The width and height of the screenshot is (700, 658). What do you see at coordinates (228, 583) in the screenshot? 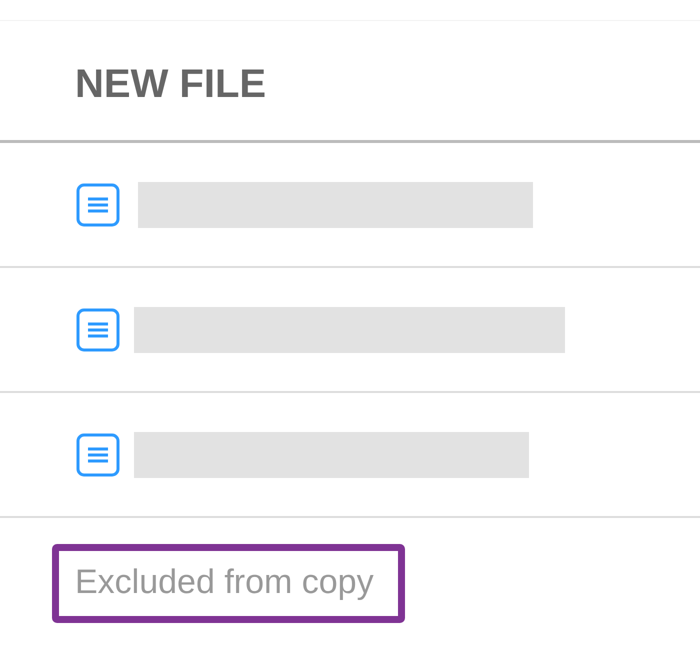
I see `excluded-note: Excluded from copy` at bounding box center [228, 583].